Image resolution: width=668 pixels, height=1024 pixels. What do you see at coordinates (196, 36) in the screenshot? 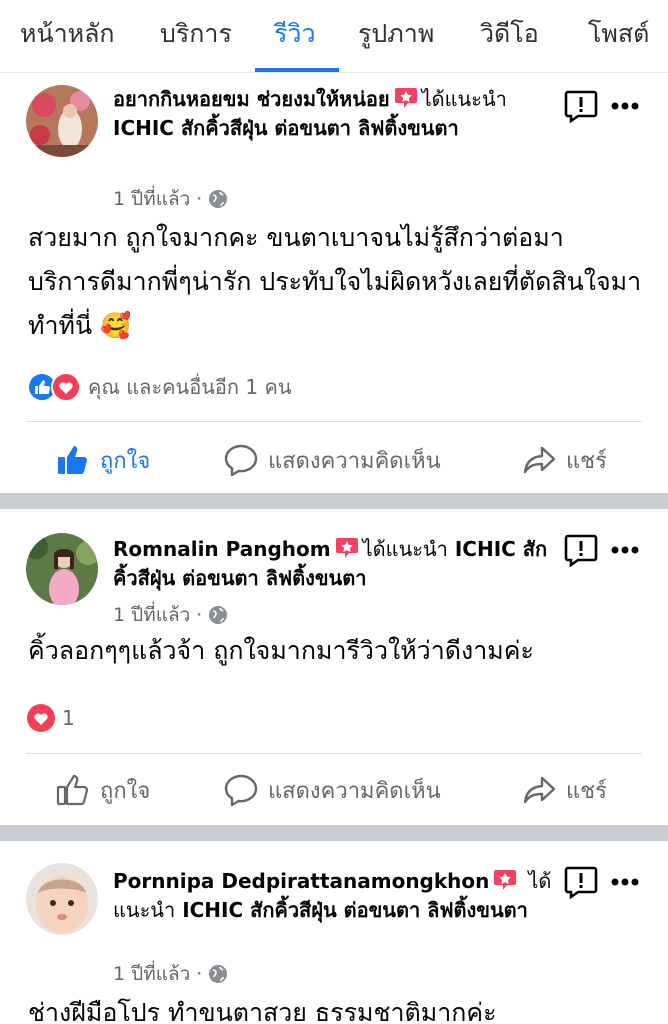
I see `tab-services: บริการ` at bounding box center [196, 36].